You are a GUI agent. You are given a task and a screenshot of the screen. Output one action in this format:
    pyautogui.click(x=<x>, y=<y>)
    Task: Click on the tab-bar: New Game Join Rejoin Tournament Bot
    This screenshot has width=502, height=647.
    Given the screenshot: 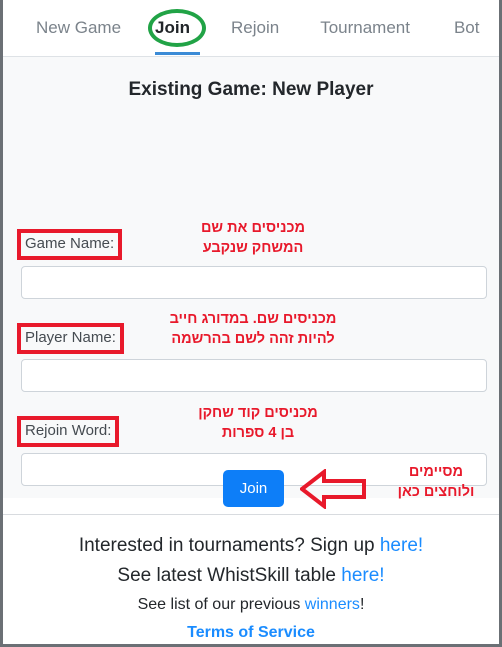 What is the action you would take?
    pyautogui.click(x=251, y=28)
    